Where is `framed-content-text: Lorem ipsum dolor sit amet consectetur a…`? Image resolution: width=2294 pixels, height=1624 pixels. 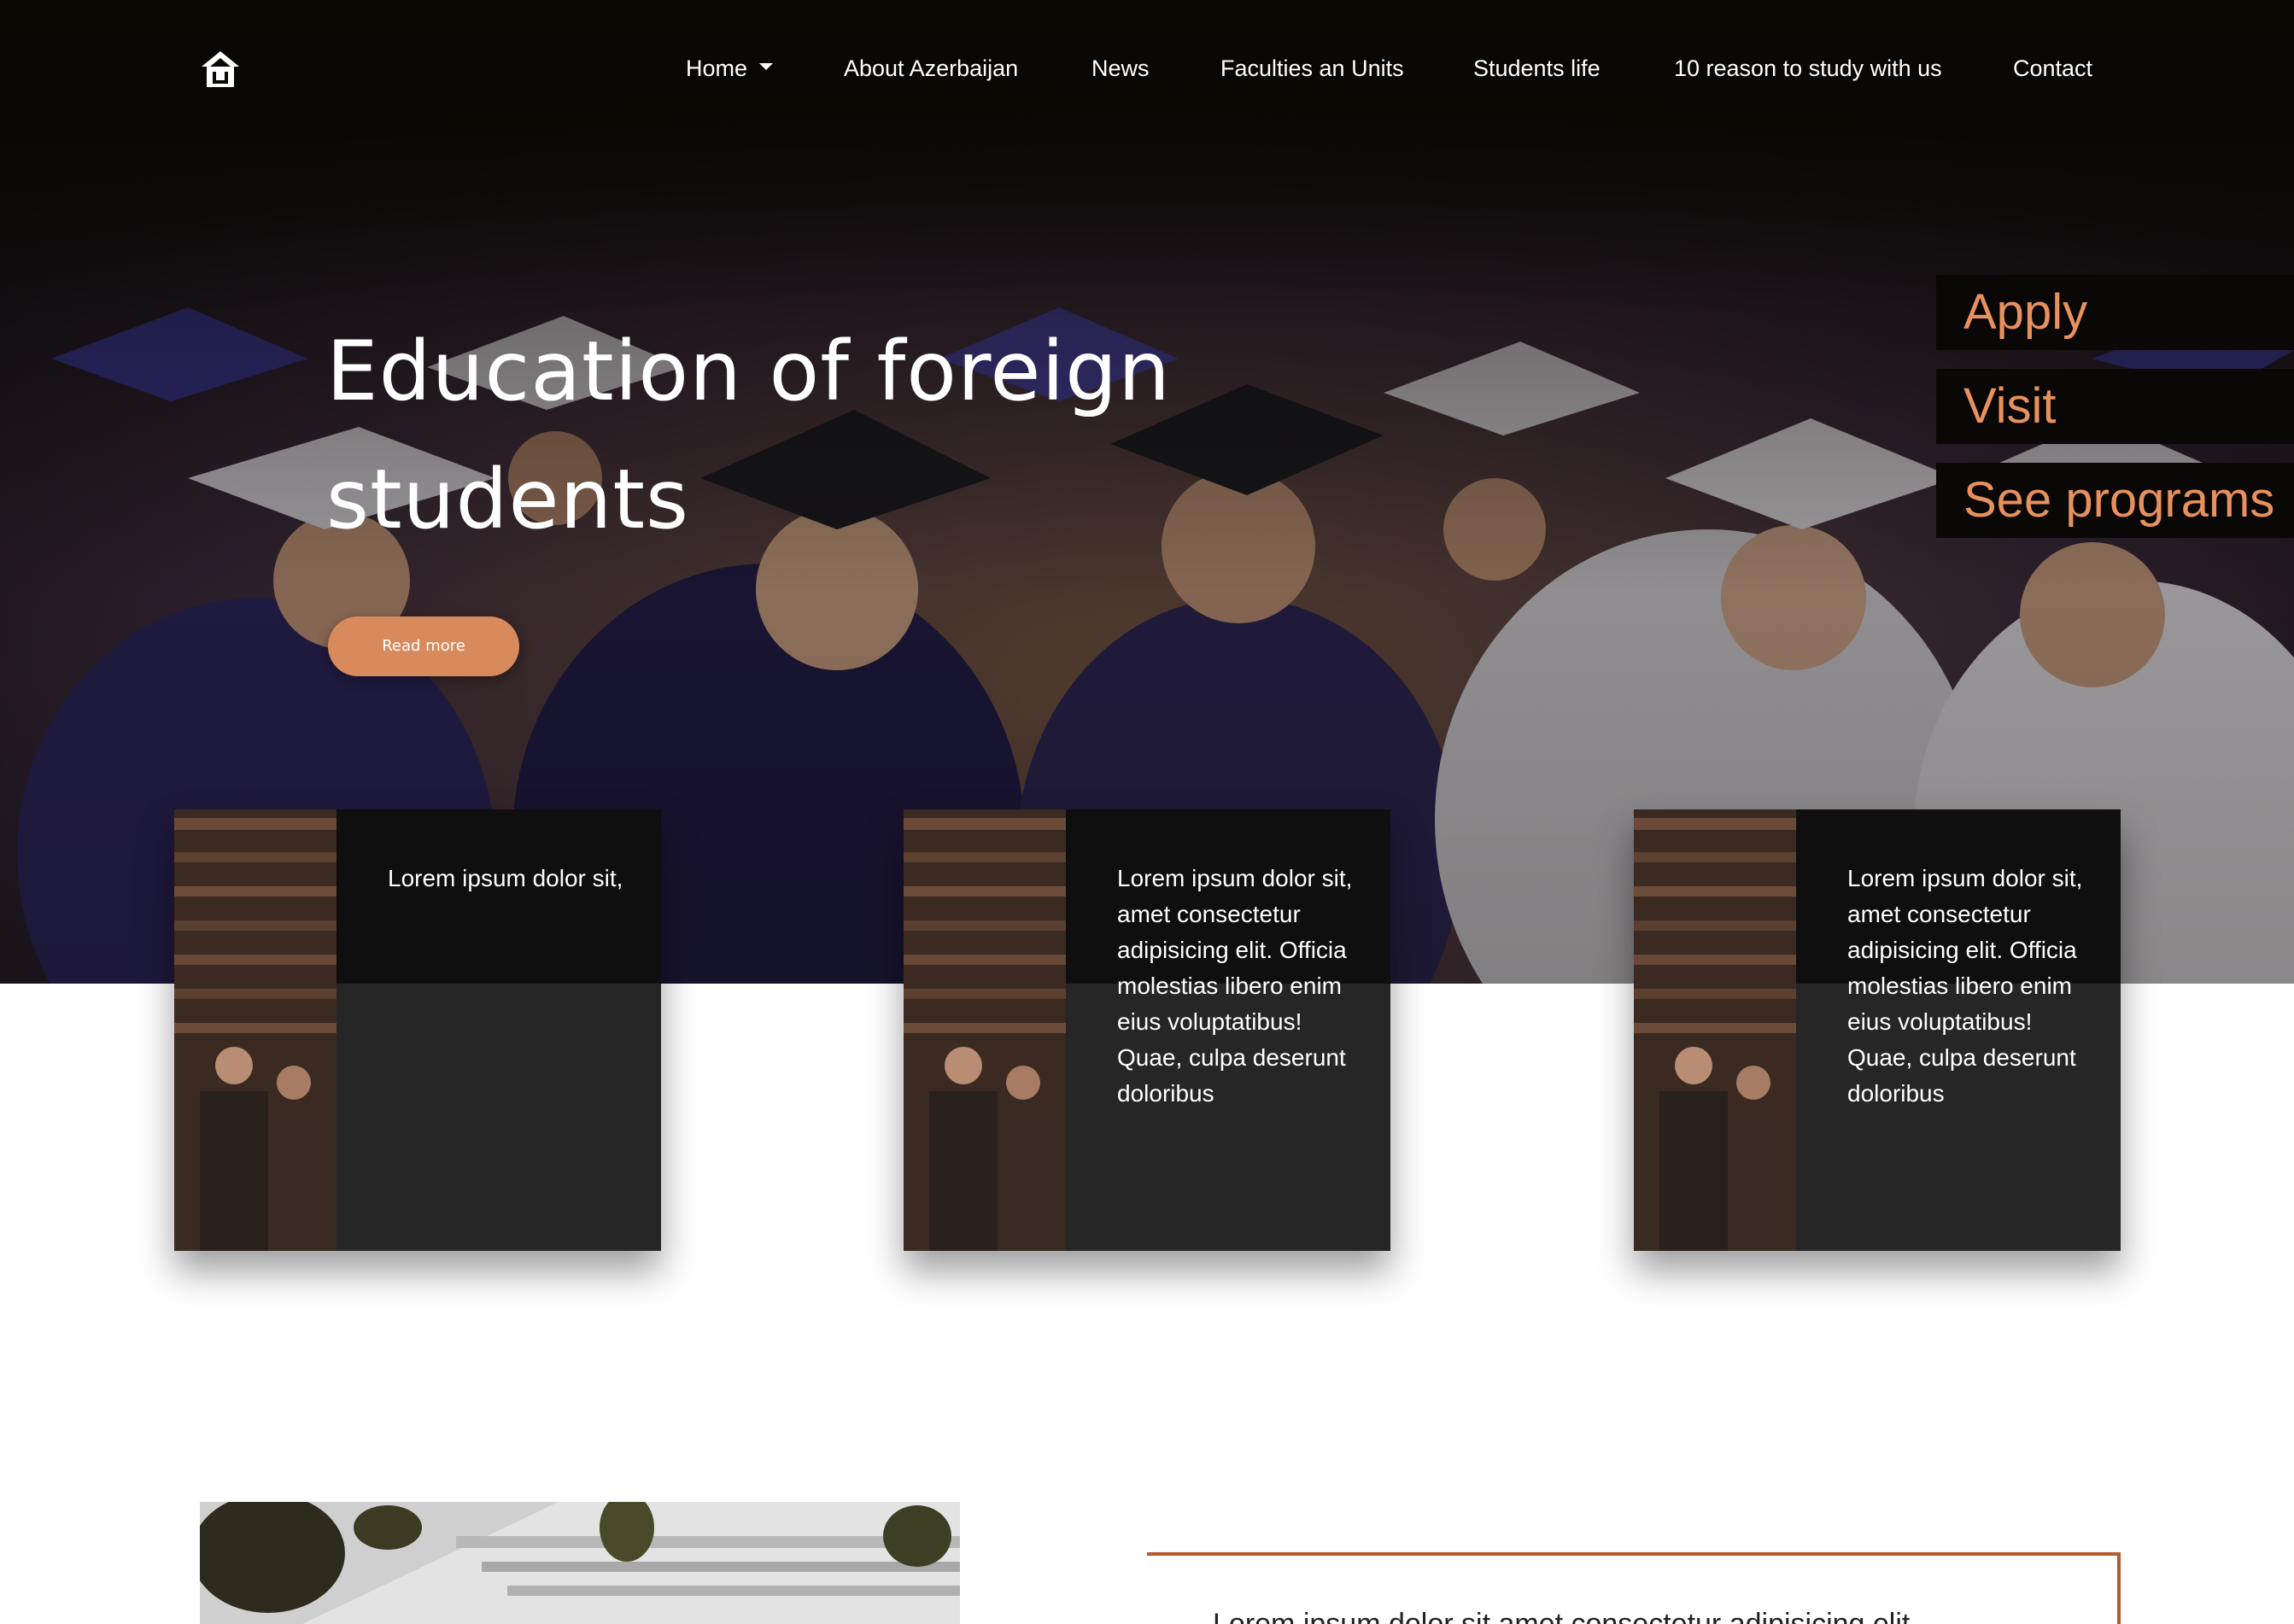 framed-content-text: Lorem ipsum dolor sit amet consectetur a… is located at coordinates (1562, 1616).